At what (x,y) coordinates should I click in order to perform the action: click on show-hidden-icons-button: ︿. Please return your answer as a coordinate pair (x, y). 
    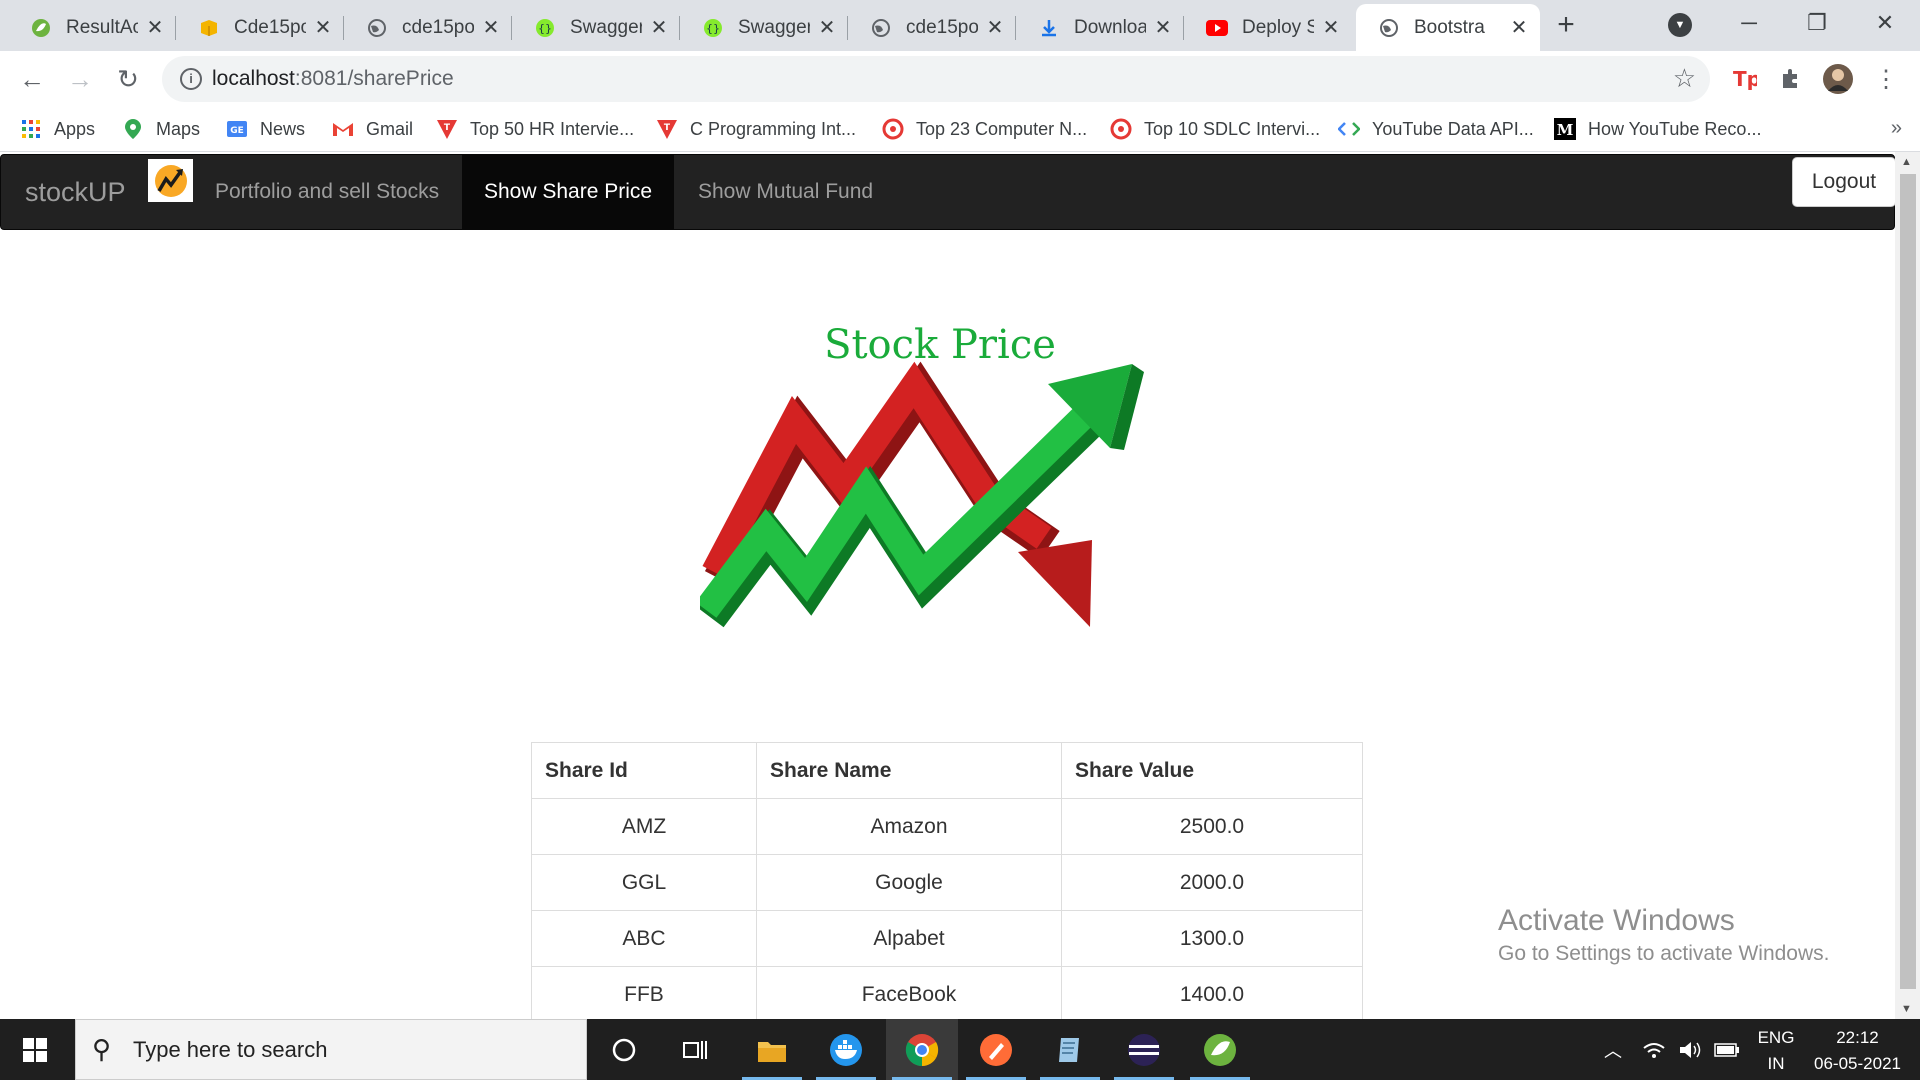
    Looking at the image, I should click on (1613, 1049).